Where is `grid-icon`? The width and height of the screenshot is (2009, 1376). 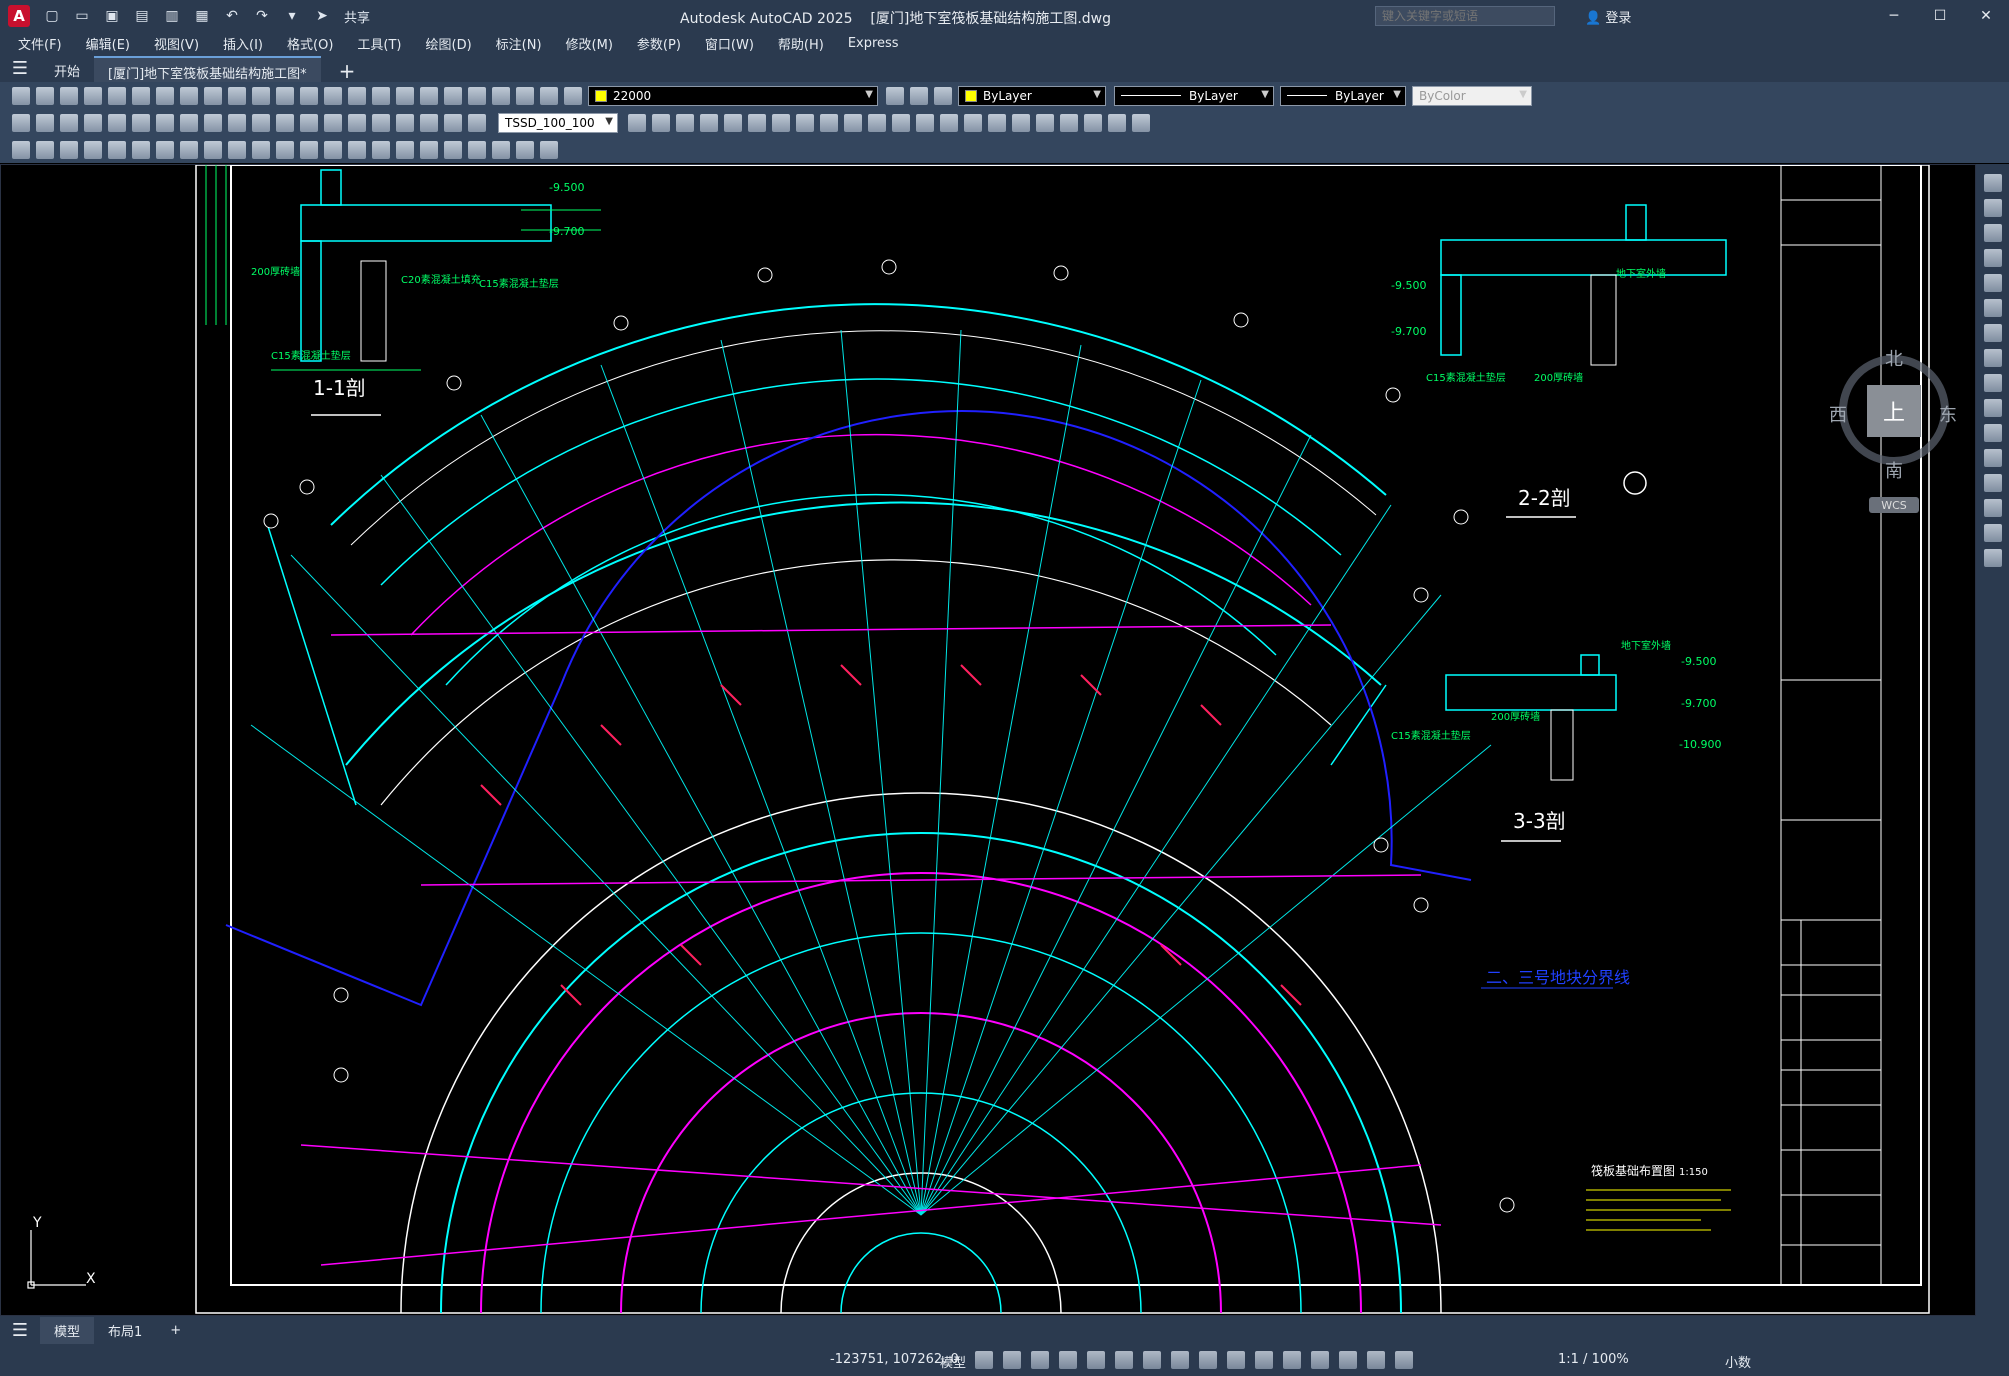 grid-icon is located at coordinates (984, 1360).